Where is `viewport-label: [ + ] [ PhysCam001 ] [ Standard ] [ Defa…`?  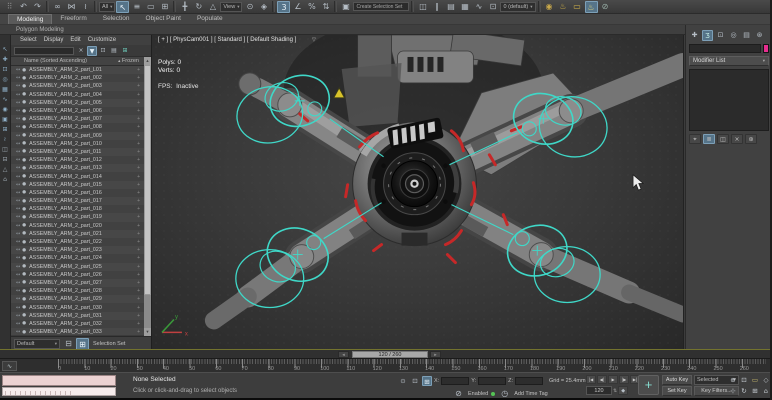
viewport-label: [ + ] [ PhysCam001 ] [ Standard ] [ Defa… is located at coordinates (227, 40).